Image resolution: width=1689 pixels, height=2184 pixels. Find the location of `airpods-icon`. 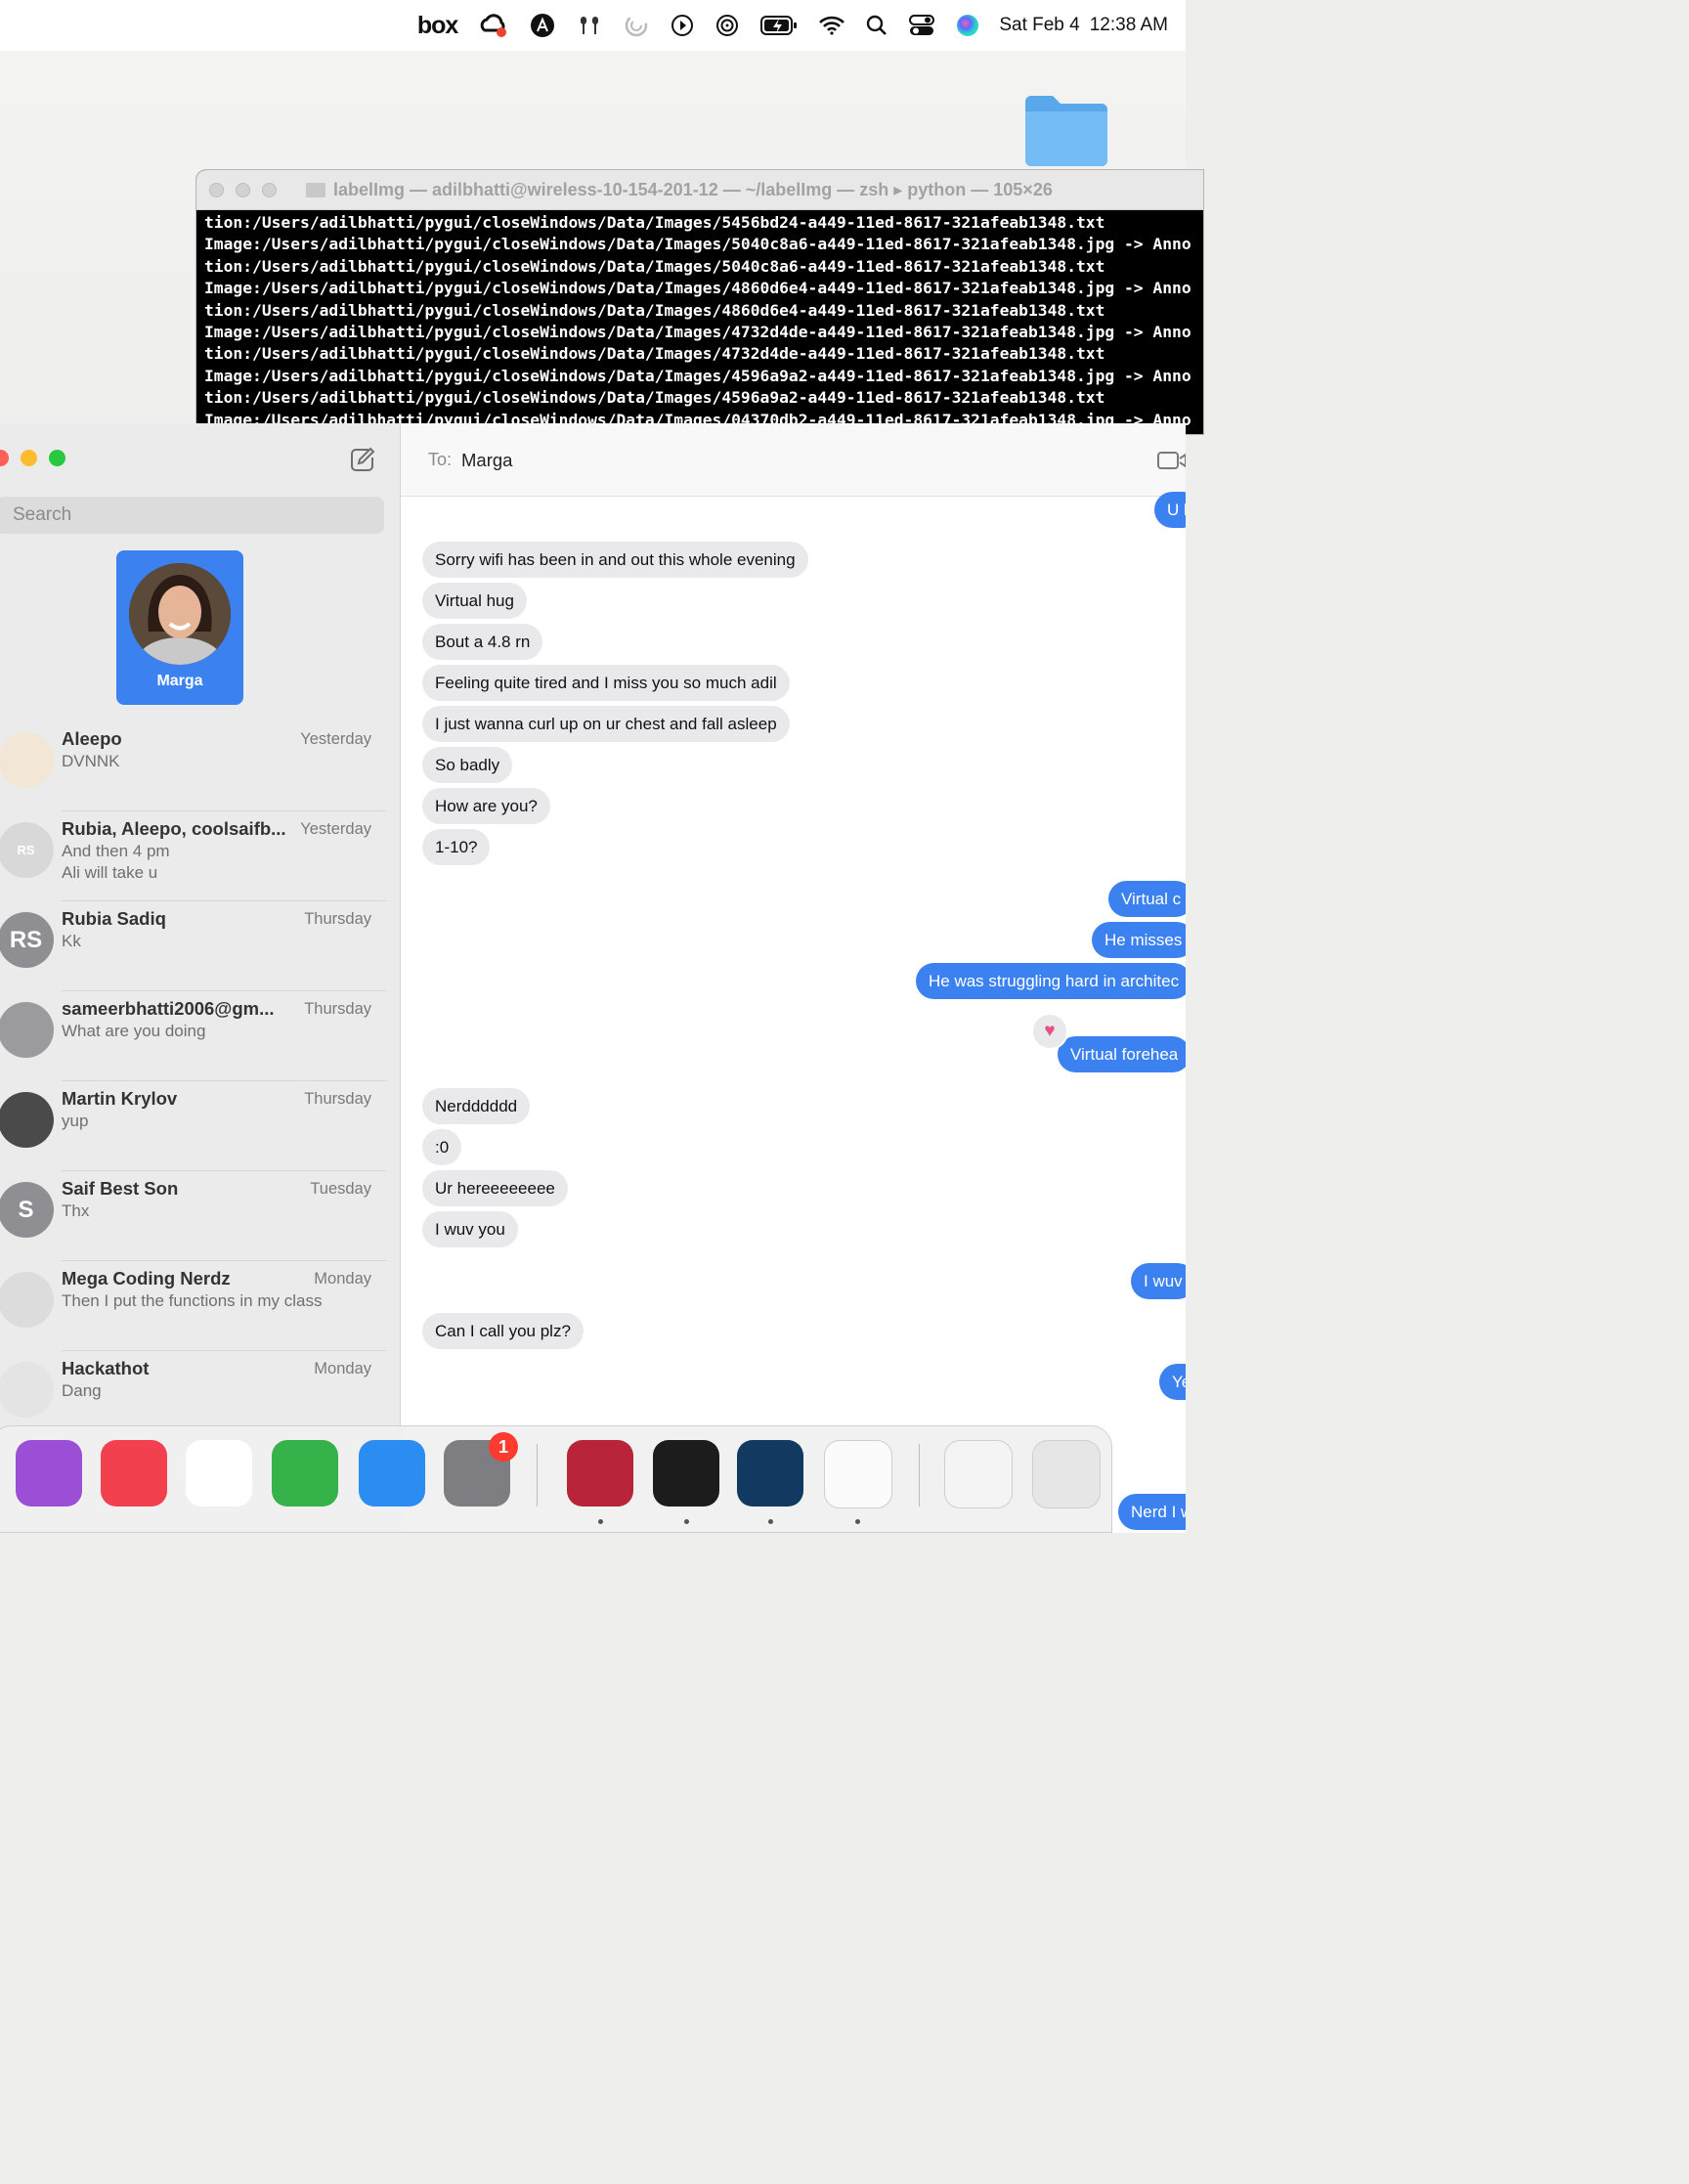

airpods-icon is located at coordinates (589, 25).